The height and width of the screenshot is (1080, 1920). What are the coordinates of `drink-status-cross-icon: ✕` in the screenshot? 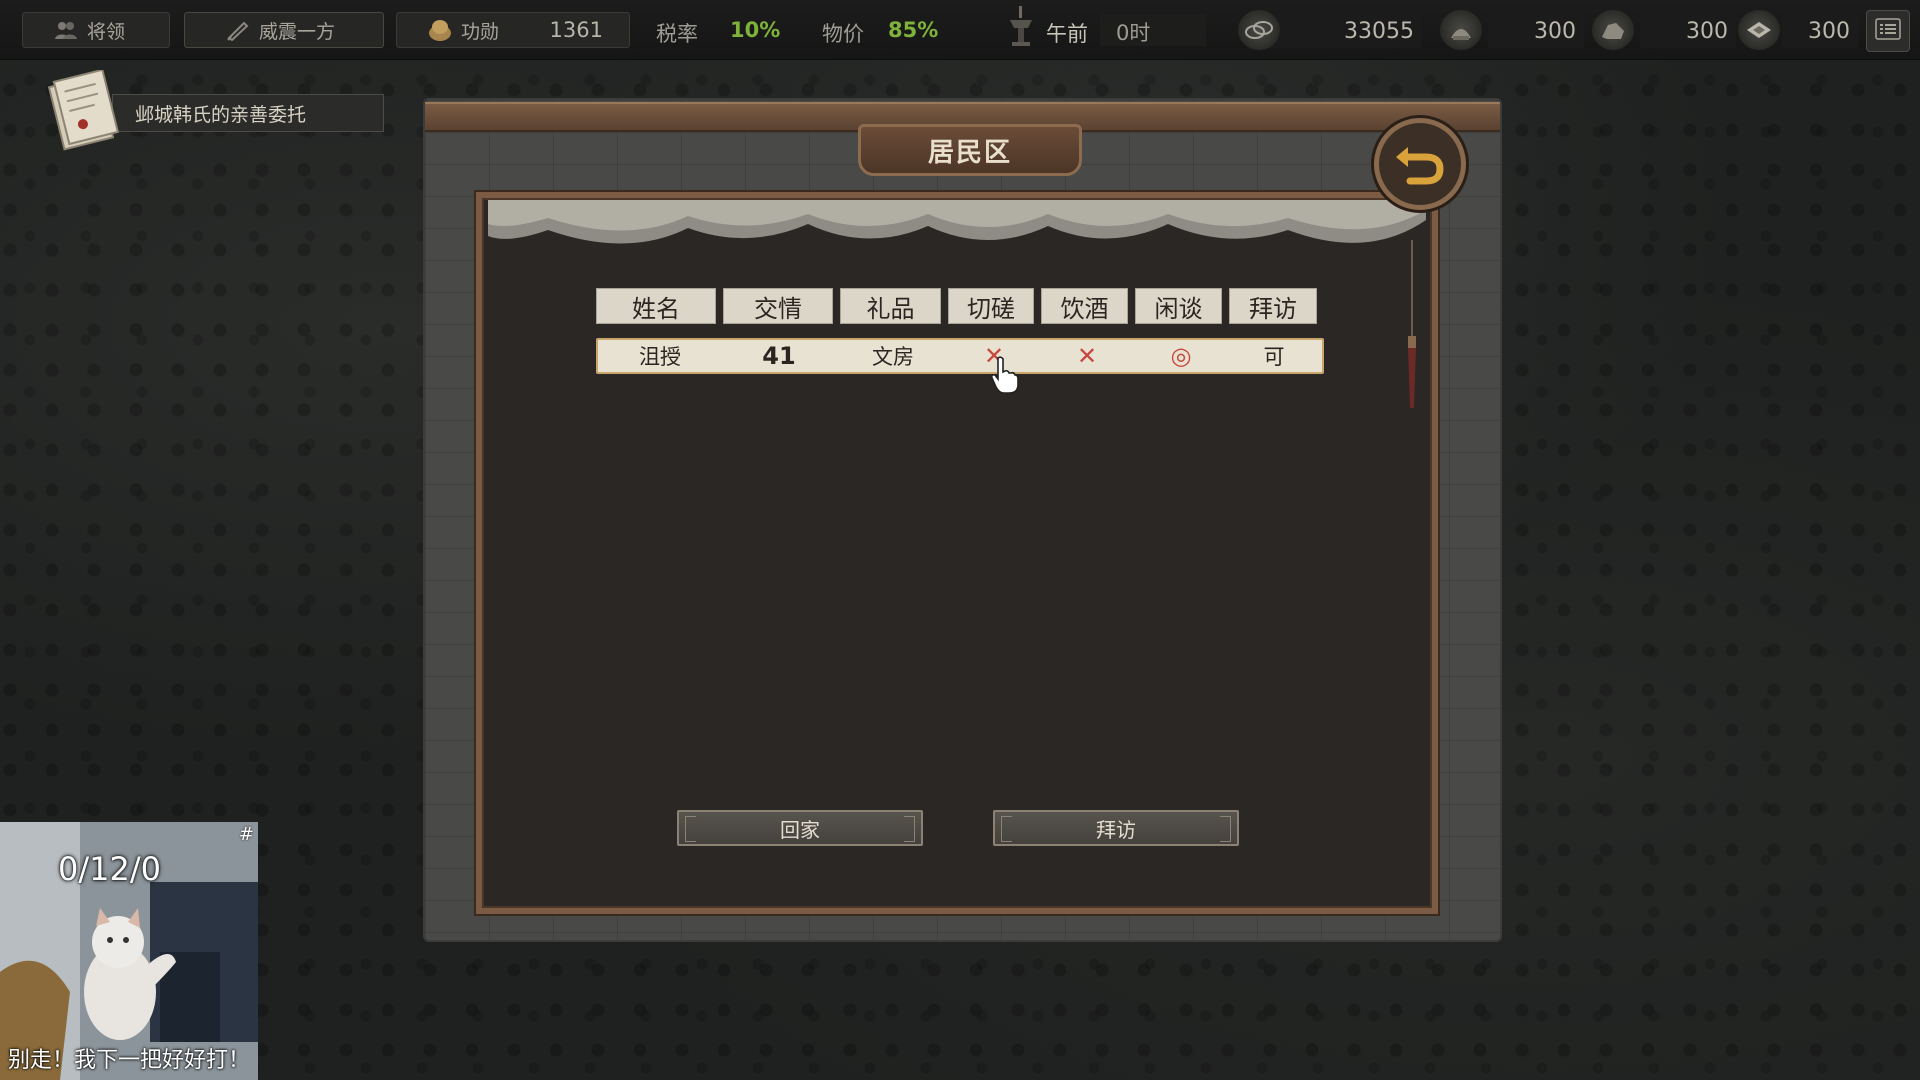 It's located at (1087, 356).